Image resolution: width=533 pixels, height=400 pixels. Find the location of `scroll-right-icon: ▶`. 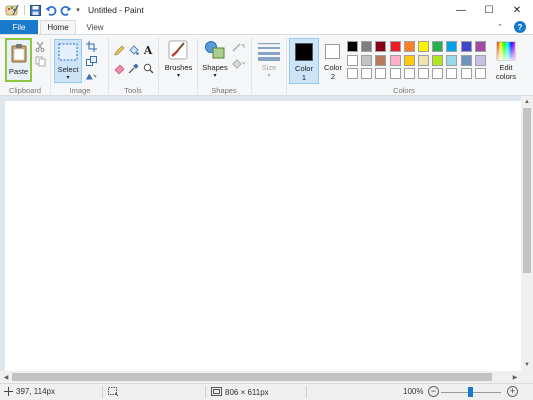

scroll-right-icon: ▶ is located at coordinates (515, 377).